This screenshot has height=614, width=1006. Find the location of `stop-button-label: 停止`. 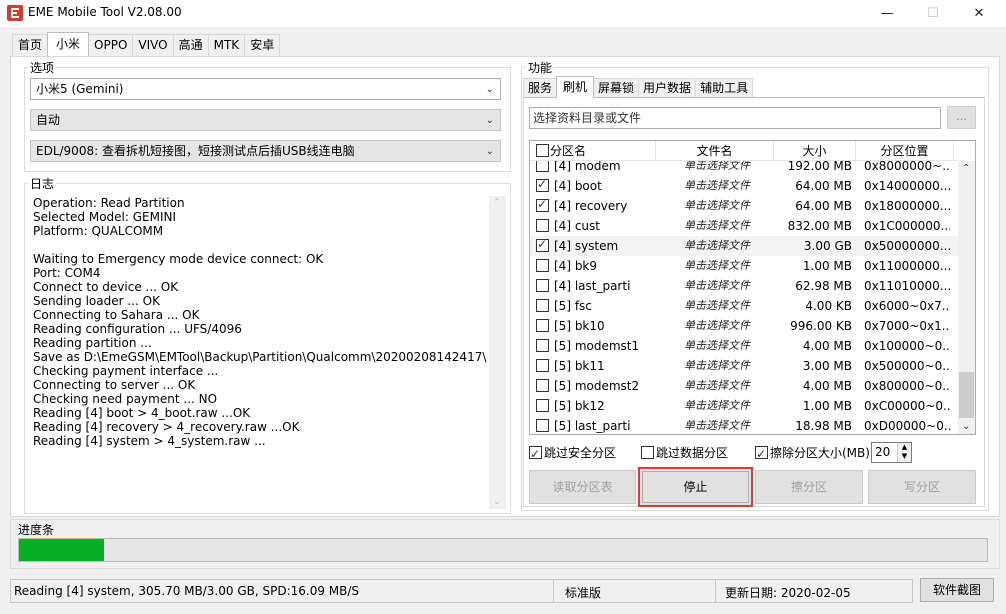

stop-button-label: 停止 is located at coordinates (695, 487).